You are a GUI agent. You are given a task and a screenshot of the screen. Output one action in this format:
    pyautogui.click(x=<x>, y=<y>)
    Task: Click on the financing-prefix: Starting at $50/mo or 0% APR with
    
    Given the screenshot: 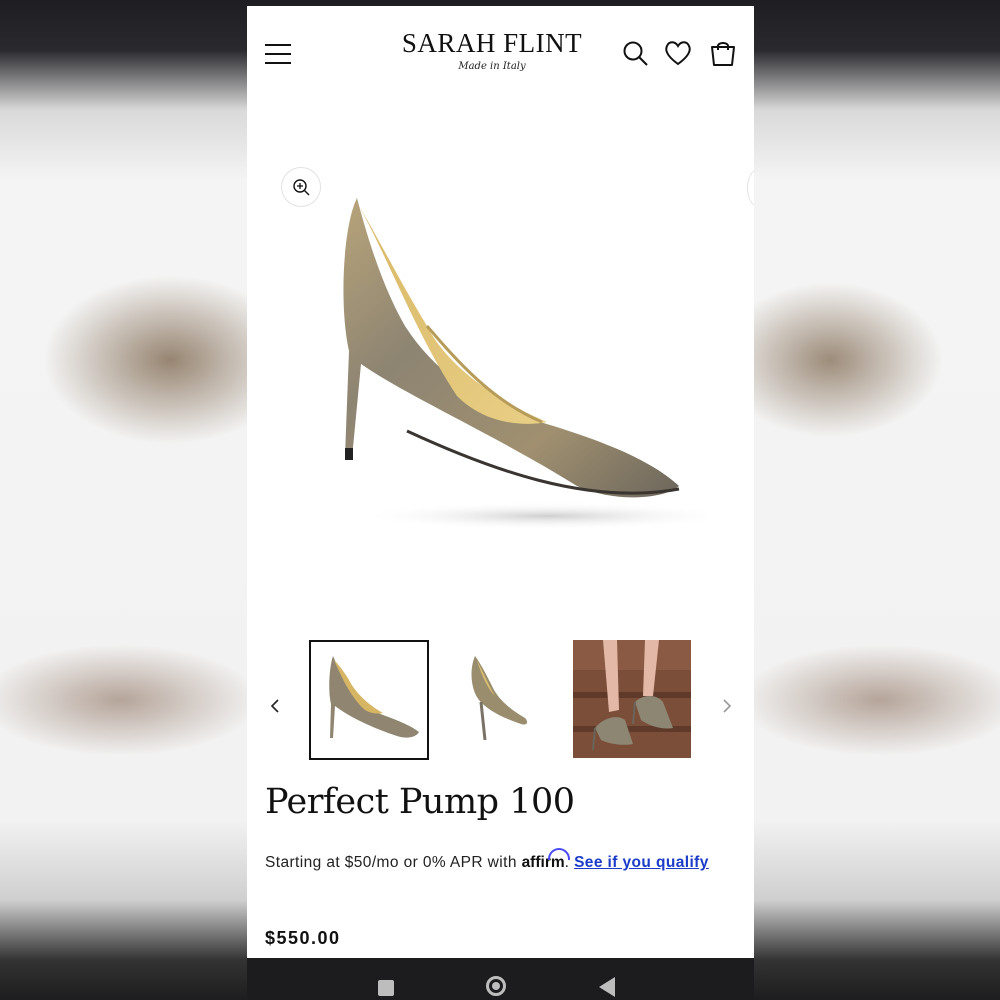 What is the action you would take?
    pyautogui.click(x=393, y=862)
    